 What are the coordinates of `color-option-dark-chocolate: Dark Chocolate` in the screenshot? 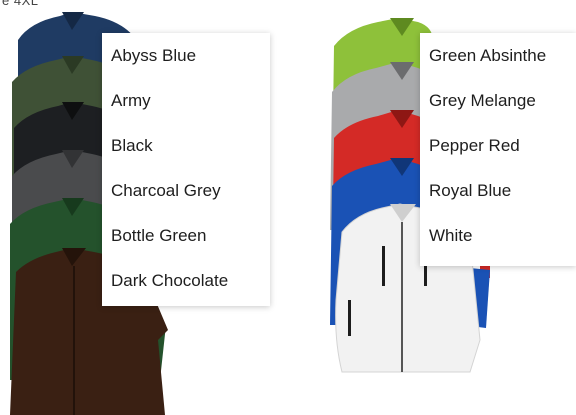 It's located at (186, 280).